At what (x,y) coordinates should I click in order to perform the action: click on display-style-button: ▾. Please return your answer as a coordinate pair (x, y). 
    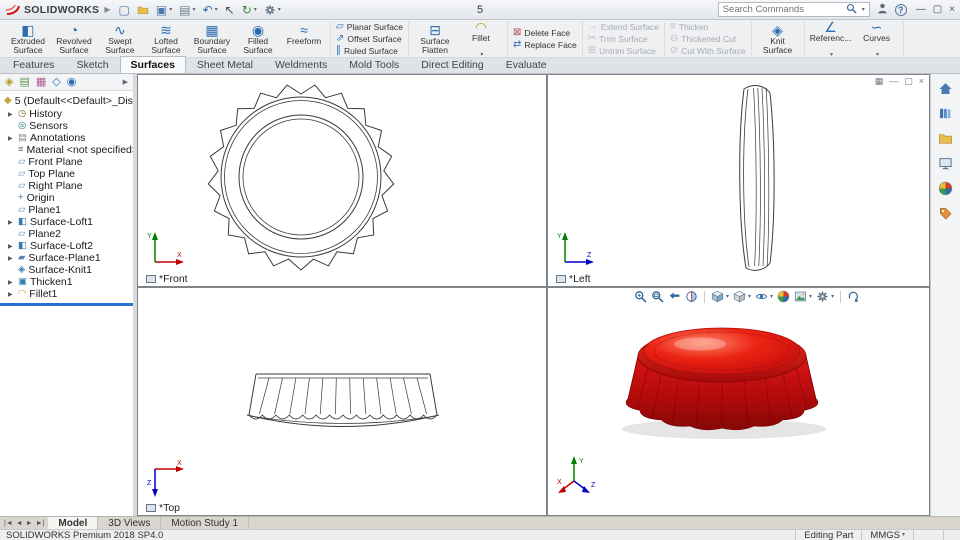
    Looking at the image, I should click on (742, 296).